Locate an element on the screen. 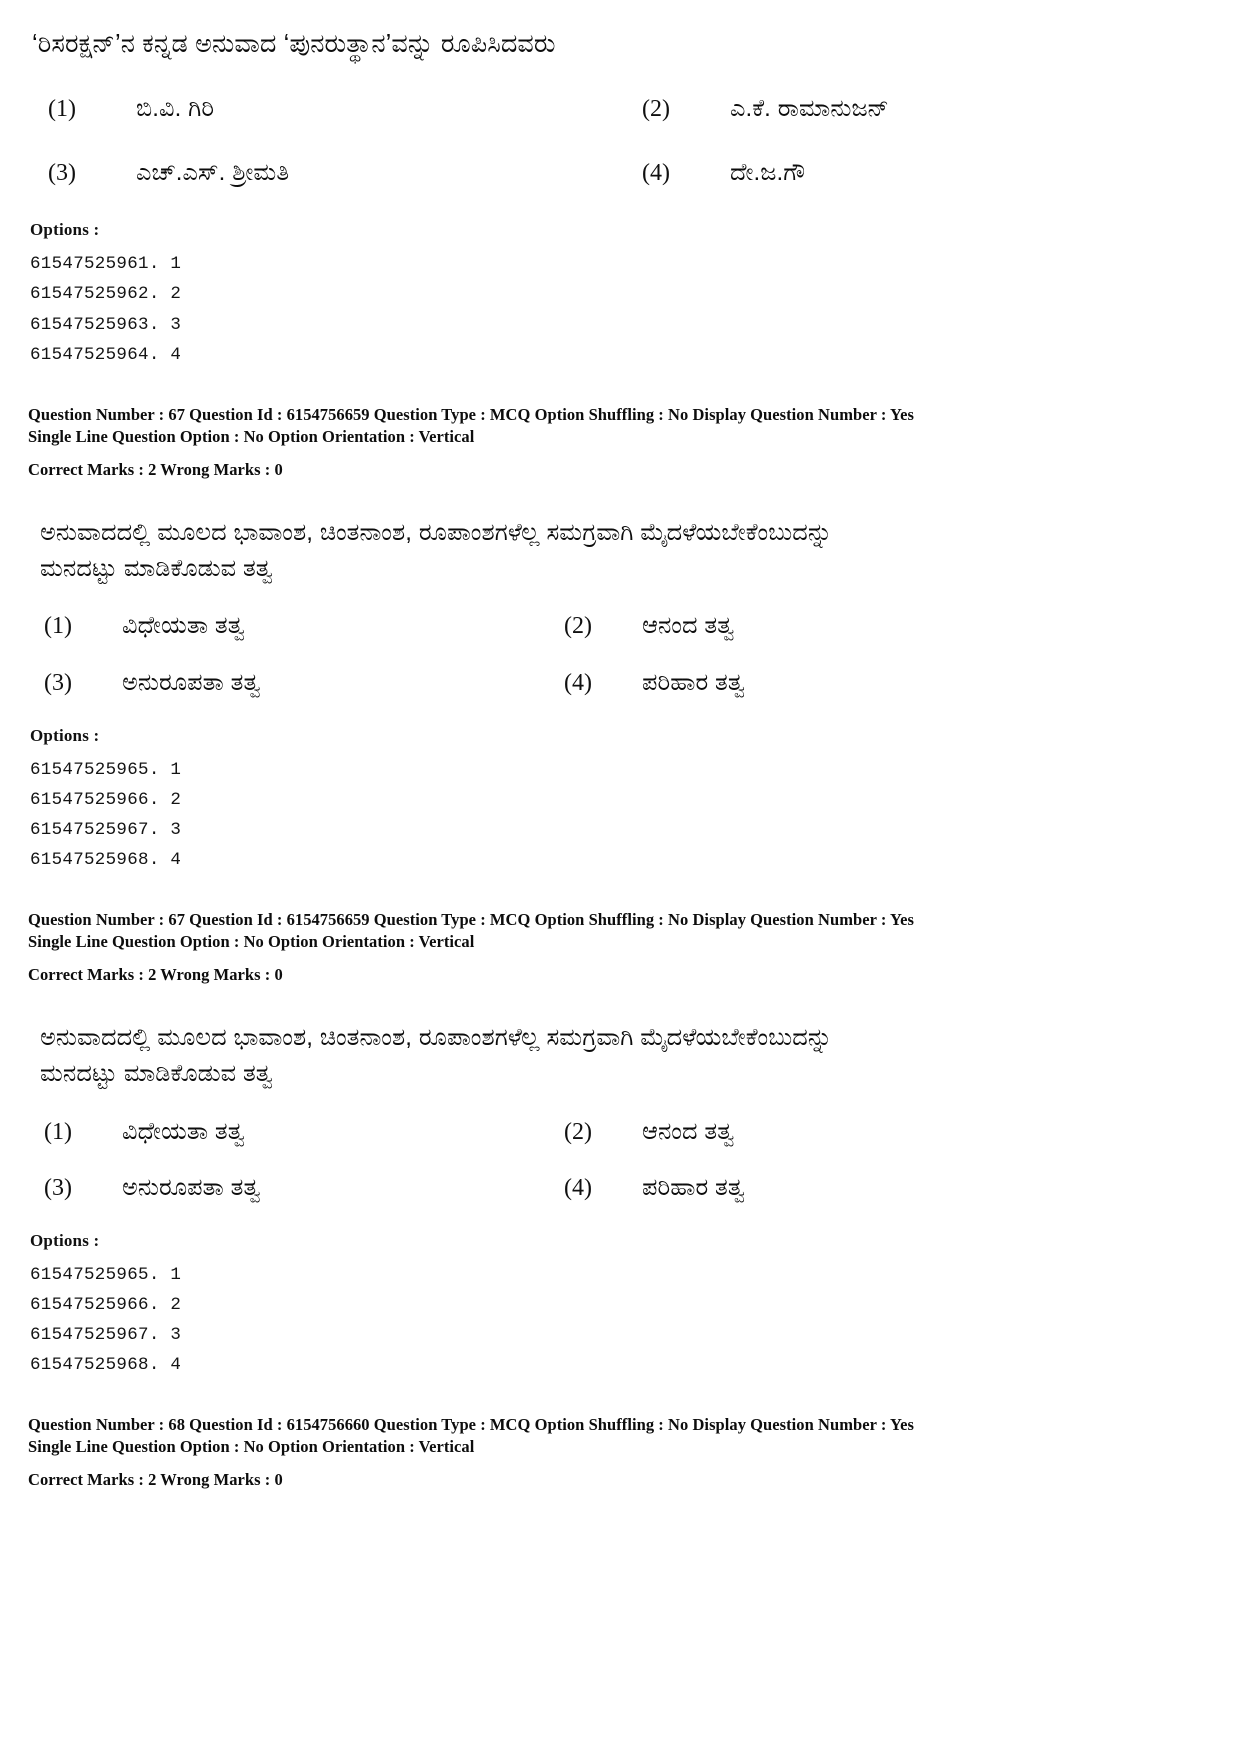  question-67-repeat-choice-2: (2) ಆನಂದ ತತ್ವ is located at coordinates (794, 1132).